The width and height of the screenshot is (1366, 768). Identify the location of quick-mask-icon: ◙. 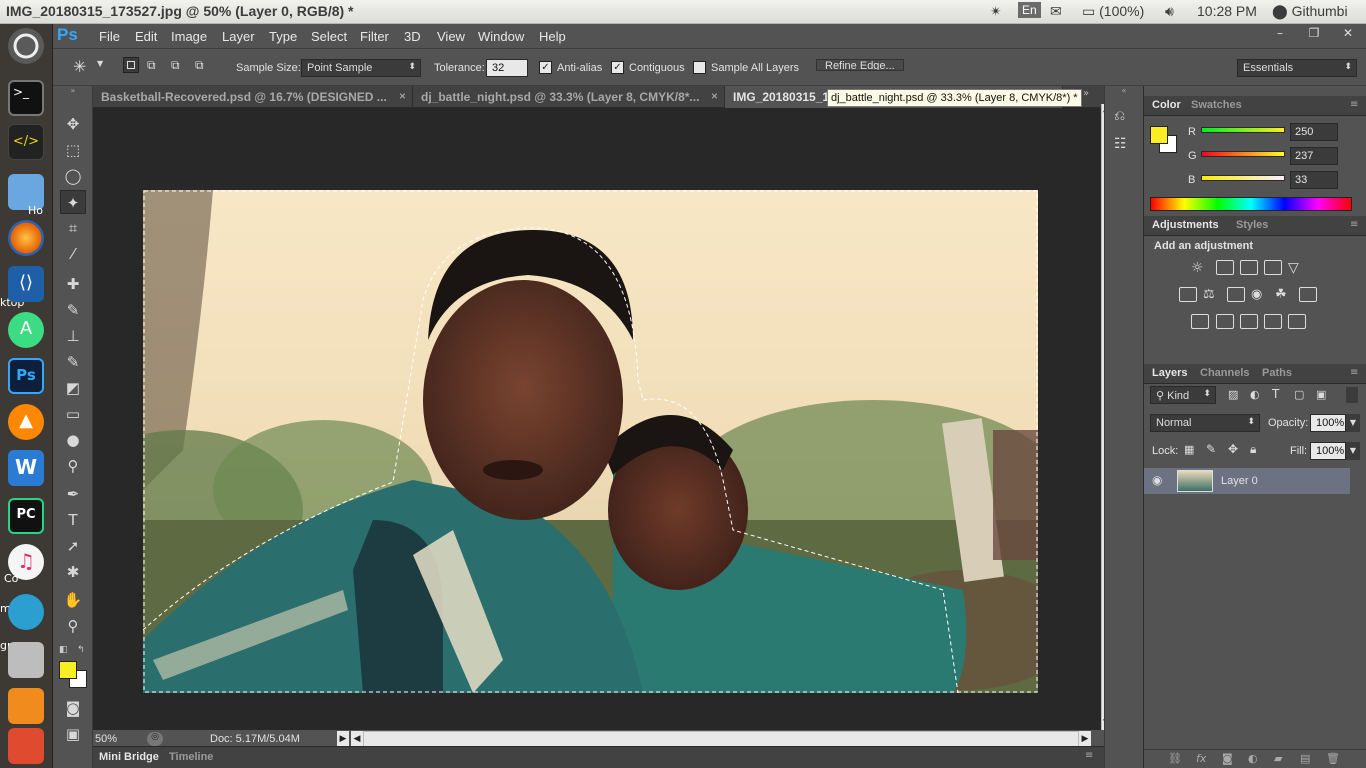
(73, 708).